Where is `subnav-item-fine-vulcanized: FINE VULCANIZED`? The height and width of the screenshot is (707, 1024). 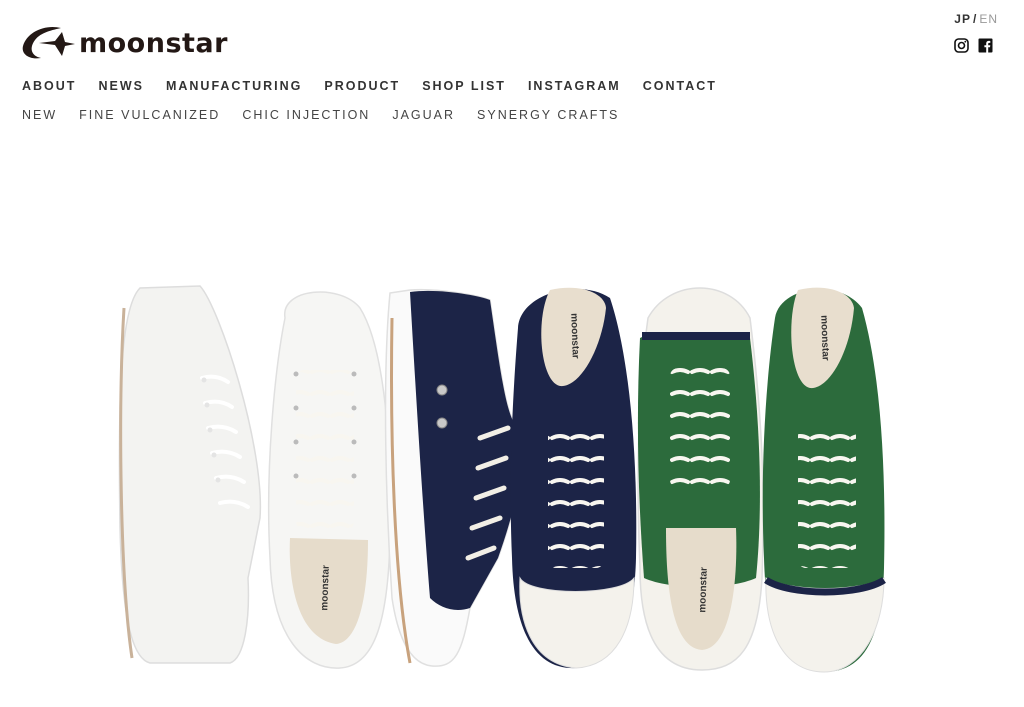 subnav-item-fine-vulcanized: FINE VULCANIZED is located at coordinates (149, 115).